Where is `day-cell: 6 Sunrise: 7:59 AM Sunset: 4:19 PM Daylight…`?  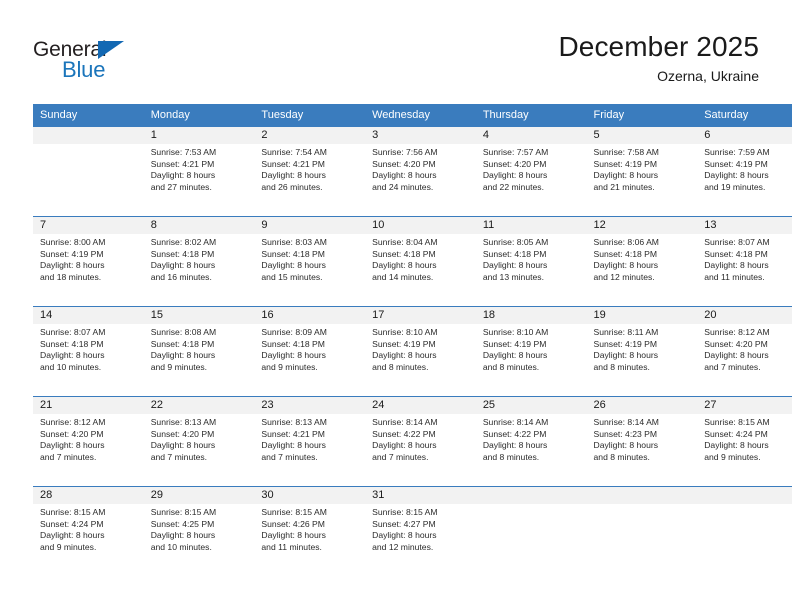
day-cell: 6 Sunrise: 7:59 AM Sunset: 4:19 PM Daylight… is located at coordinates (744, 172).